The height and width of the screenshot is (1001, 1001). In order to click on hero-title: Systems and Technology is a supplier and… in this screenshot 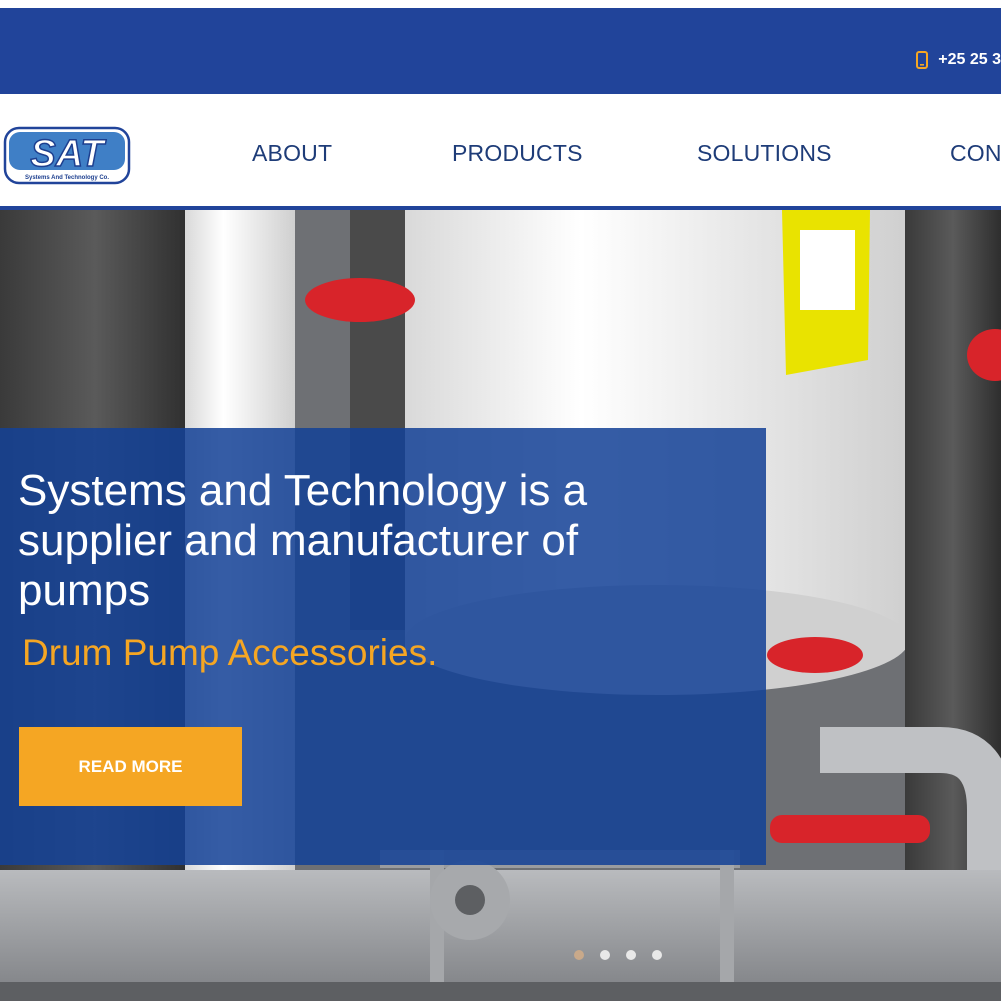, I will do `click(303, 540)`.